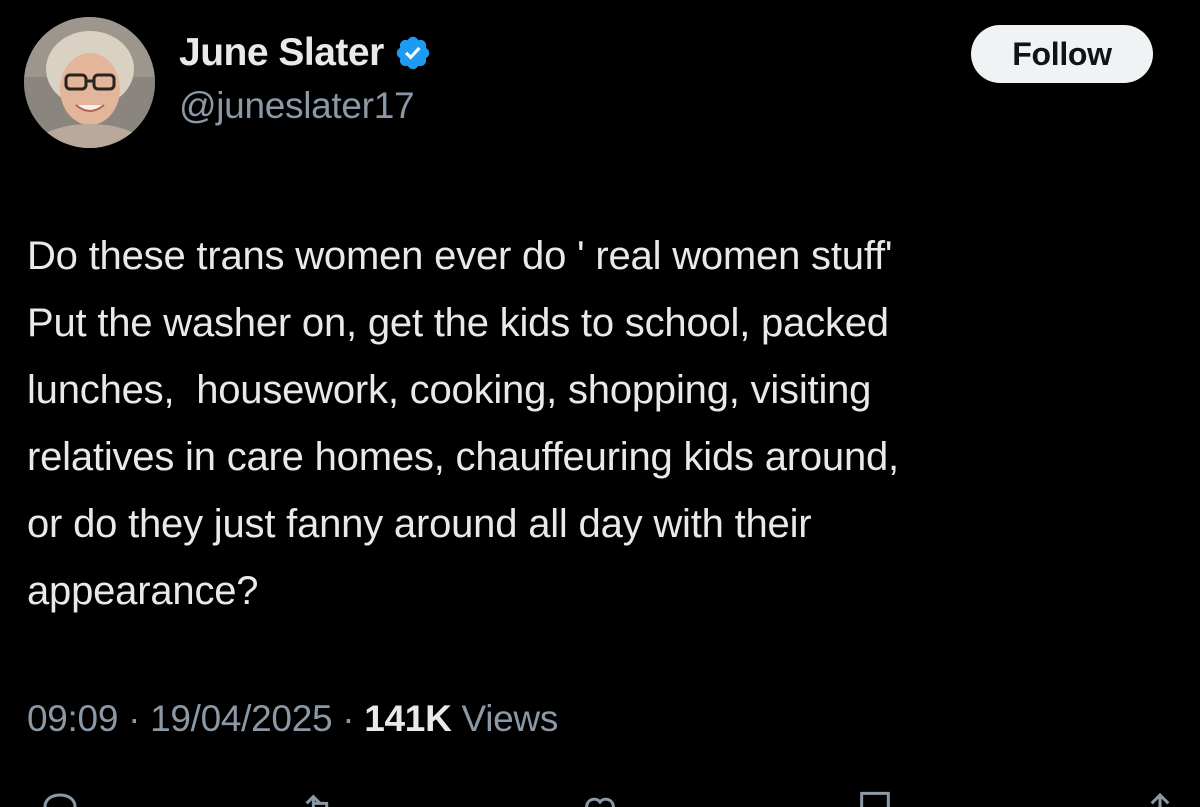 The height and width of the screenshot is (807, 1200). What do you see at coordinates (413, 53) in the screenshot?
I see `verified-badge-icon` at bounding box center [413, 53].